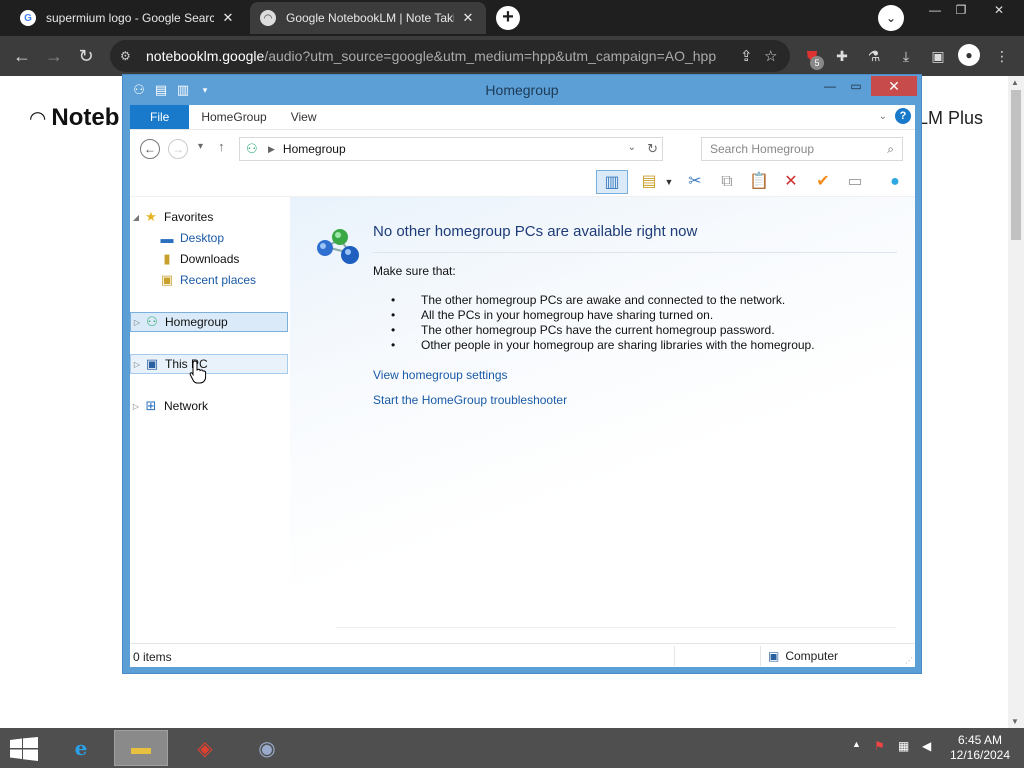 Image resolution: width=1024 pixels, height=768 pixels. What do you see at coordinates (178, 149) in the screenshot?
I see `forward-button: →` at bounding box center [178, 149].